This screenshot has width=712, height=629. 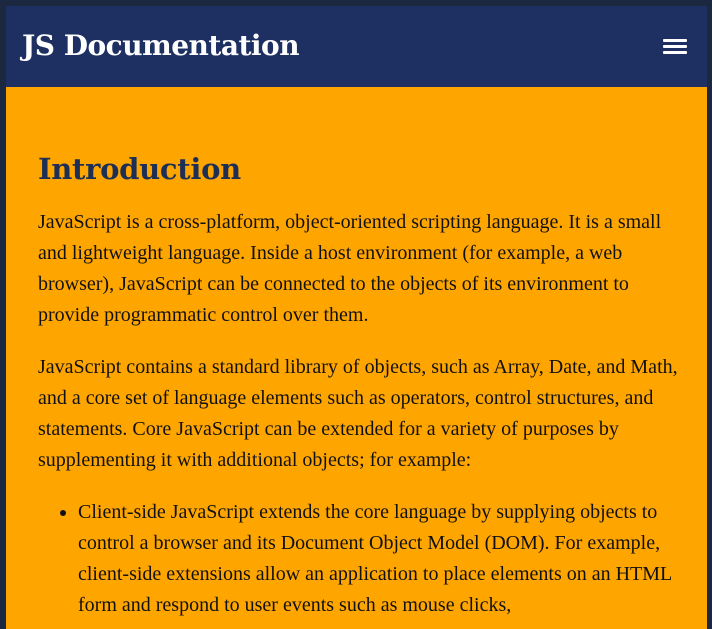 What do you see at coordinates (139, 169) in the screenshot?
I see `section-heading: Introduction` at bounding box center [139, 169].